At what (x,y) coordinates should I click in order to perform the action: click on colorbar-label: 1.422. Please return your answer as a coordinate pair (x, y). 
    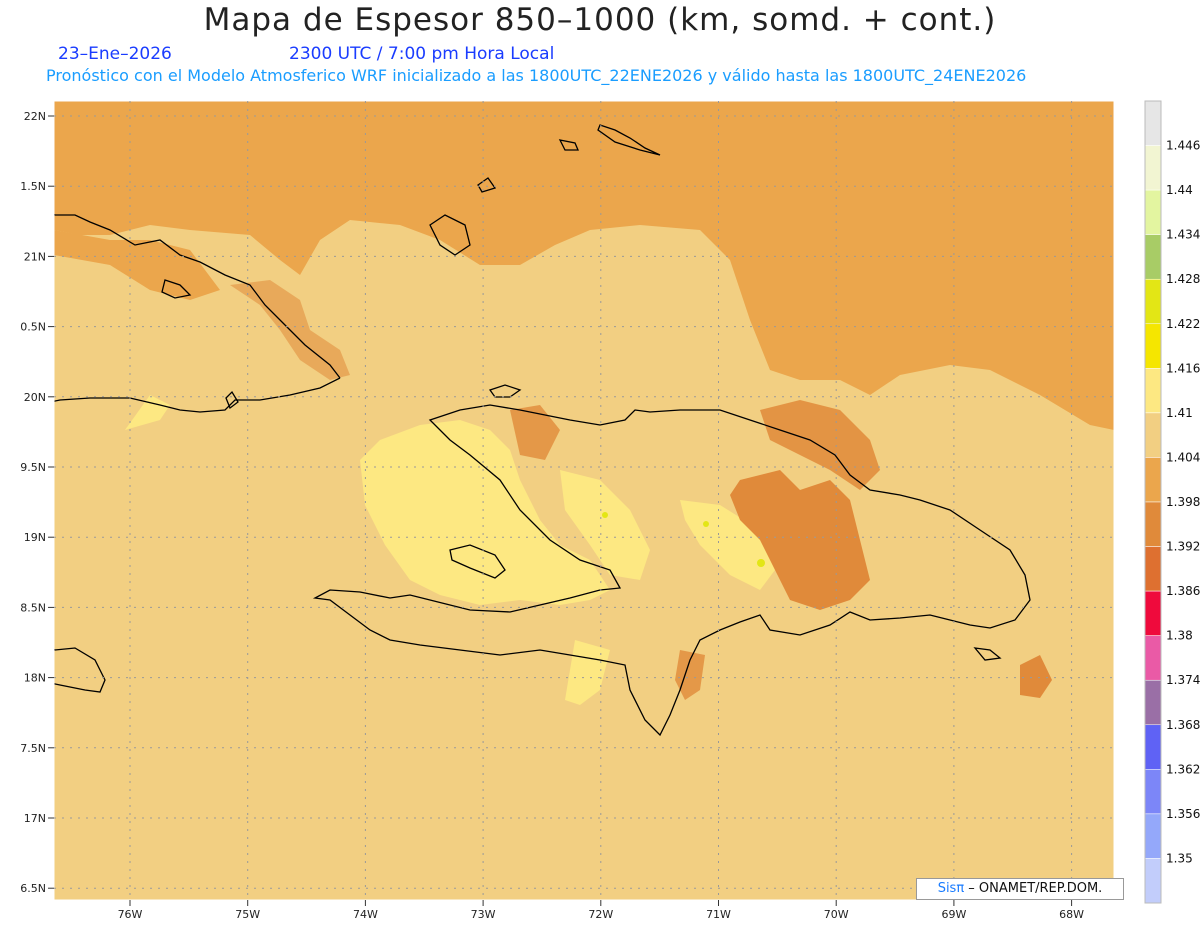
    Looking at the image, I should click on (1183, 324).